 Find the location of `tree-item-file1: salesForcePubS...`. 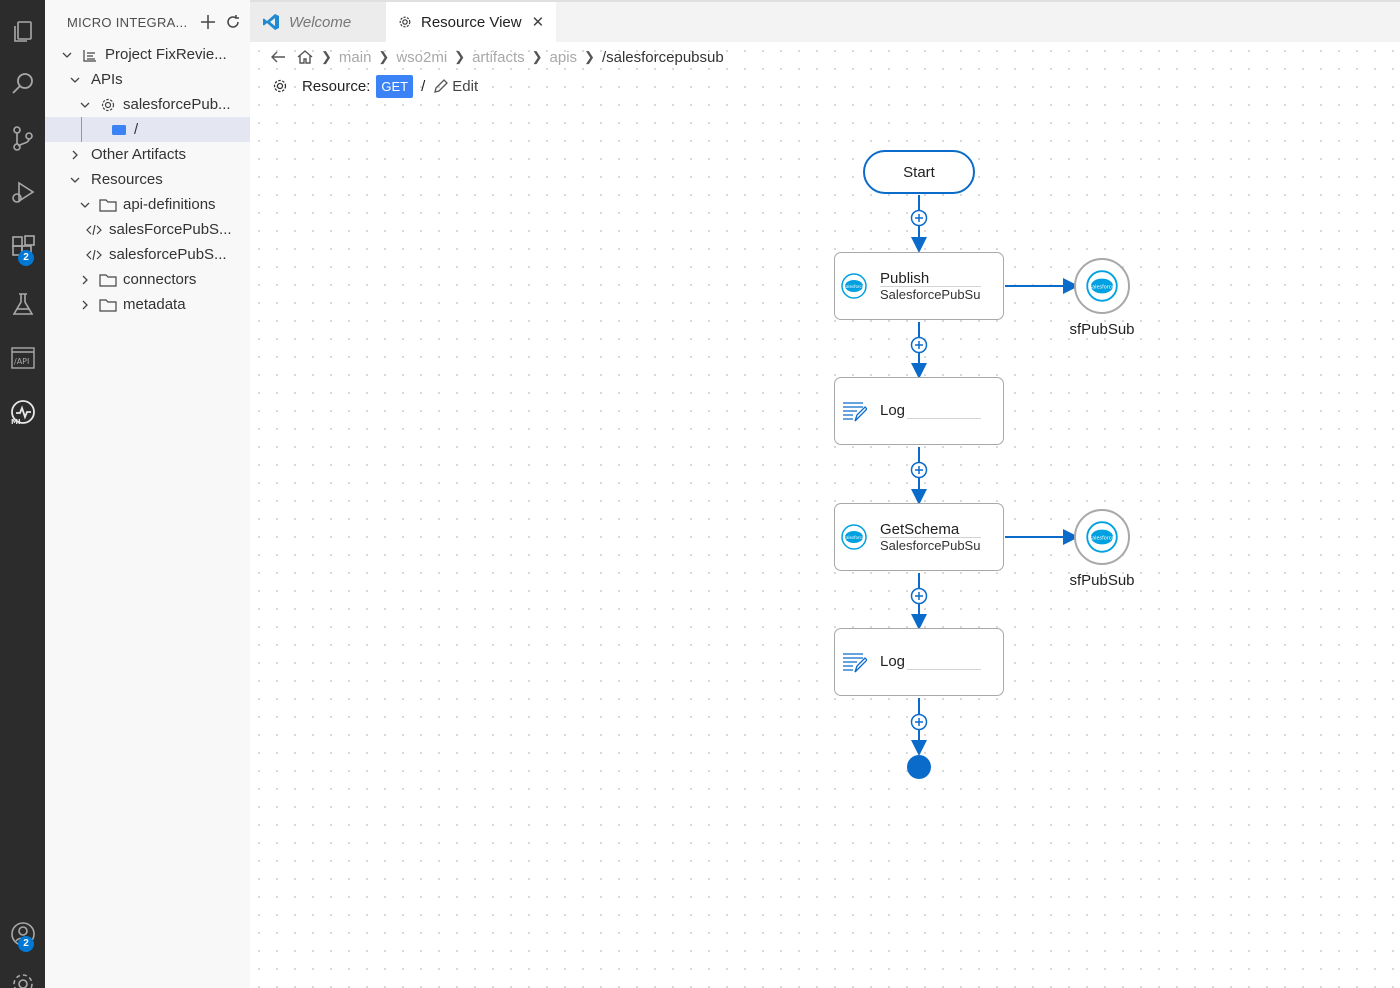

tree-item-file1: salesForcePubS... is located at coordinates (147, 229).